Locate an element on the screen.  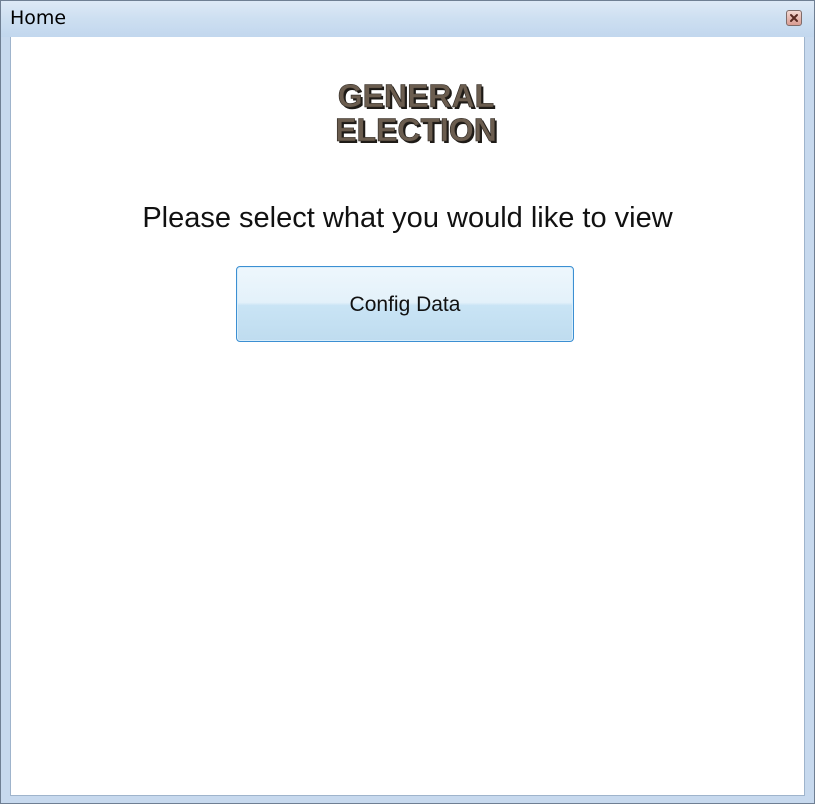
logo-line1: GENERAL is located at coordinates (416, 96).